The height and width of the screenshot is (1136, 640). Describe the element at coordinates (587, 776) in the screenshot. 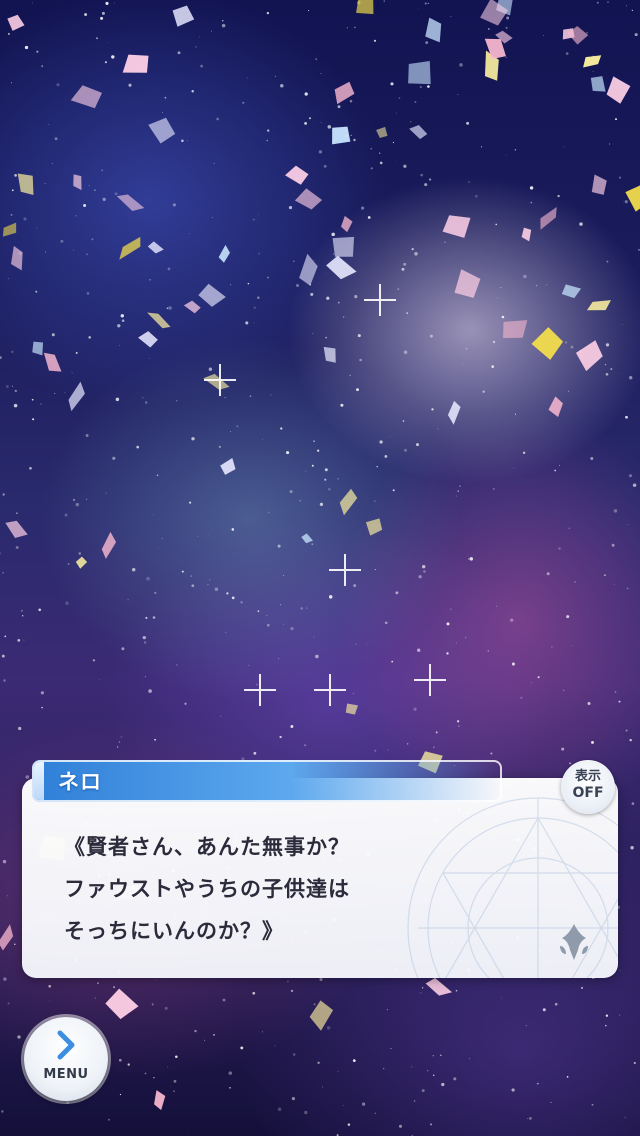

I see `display-toggle-label: 表示` at that location.